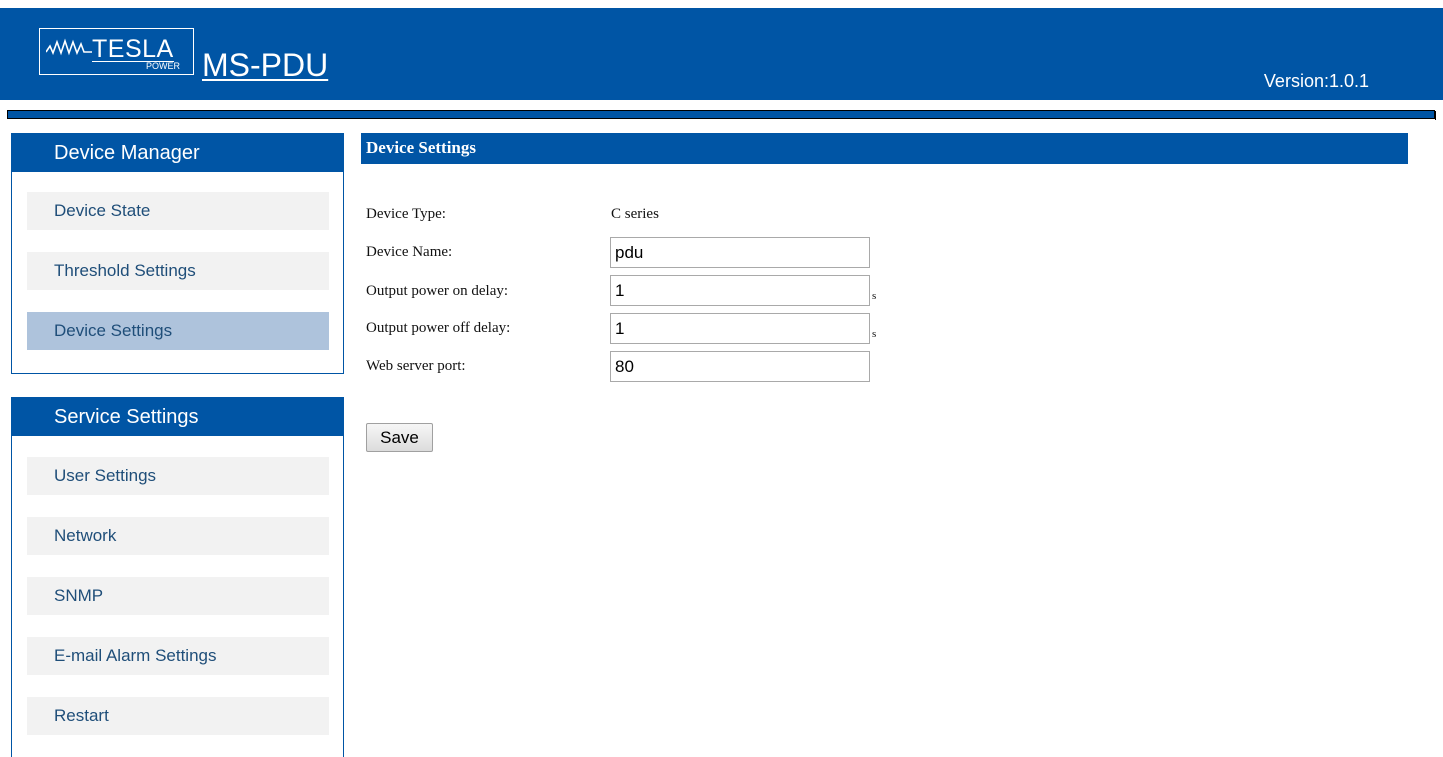 Image resolution: width=1443 pixels, height=757 pixels. Describe the element at coordinates (635, 214) in the screenshot. I see `device-type-value: C series` at that location.